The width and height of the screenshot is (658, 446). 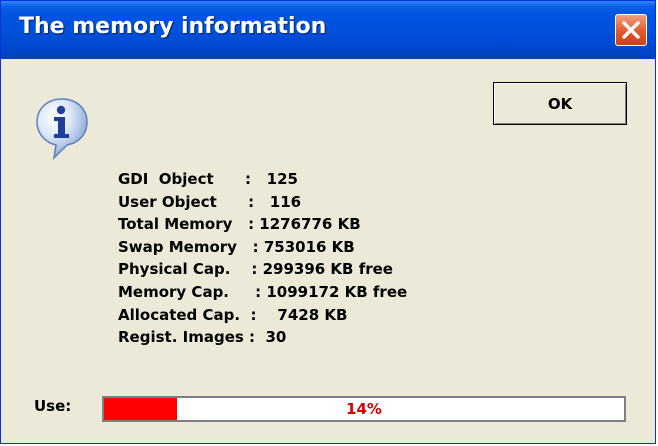 What do you see at coordinates (208, 179) in the screenshot?
I see `stat-gdi-object: GDI Object : 125` at bounding box center [208, 179].